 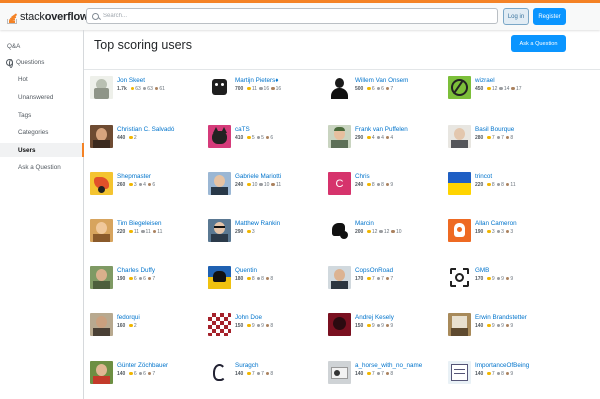 What do you see at coordinates (149, 279) in the screenshot?
I see `user-card: Charles Duffy 190 6 6 7` at bounding box center [149, 279].